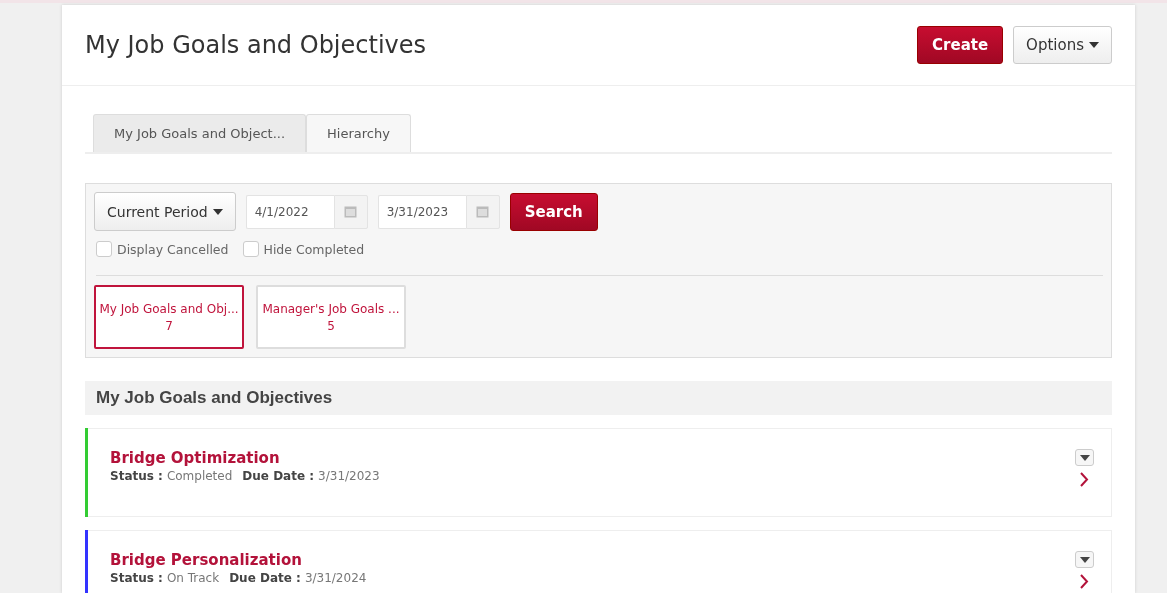  Describe the element at coordinates (165, 211) in the screenshot. I see `period-dropdown: Current Period` at that location.